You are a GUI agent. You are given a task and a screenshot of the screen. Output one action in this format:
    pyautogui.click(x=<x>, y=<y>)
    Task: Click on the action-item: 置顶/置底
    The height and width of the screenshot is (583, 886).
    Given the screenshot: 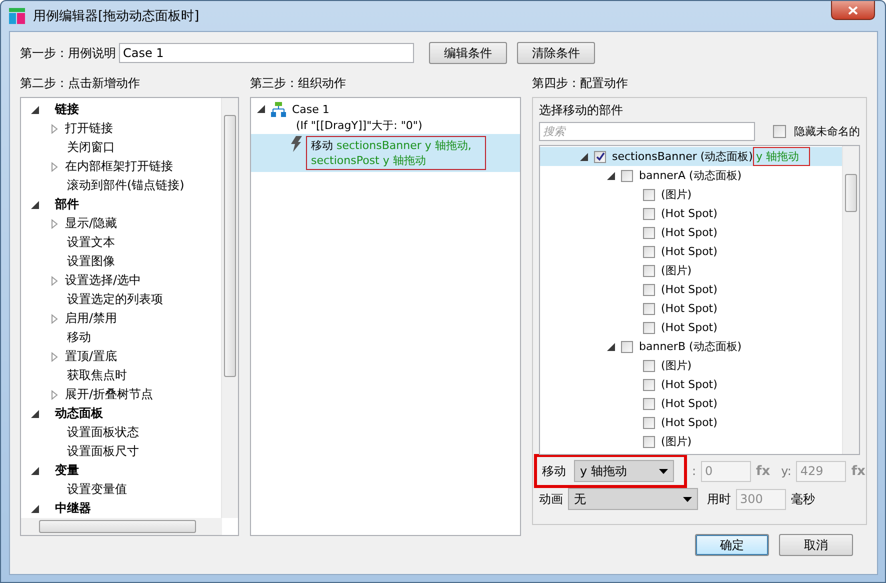 What is the action you would take?
    pyautogui.click(x=121, y=356)
    